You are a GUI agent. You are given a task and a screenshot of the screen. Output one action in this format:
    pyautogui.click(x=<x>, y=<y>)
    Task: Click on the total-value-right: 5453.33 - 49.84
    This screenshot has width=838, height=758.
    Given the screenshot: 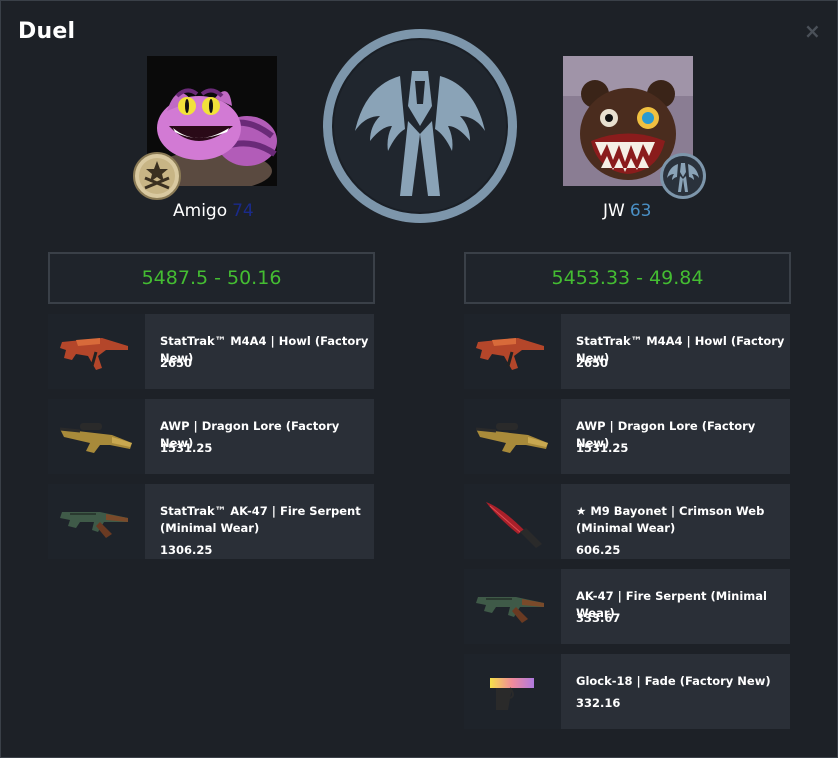 What is the action you would take?
    pyautogui.click(x=627, y=278)
    